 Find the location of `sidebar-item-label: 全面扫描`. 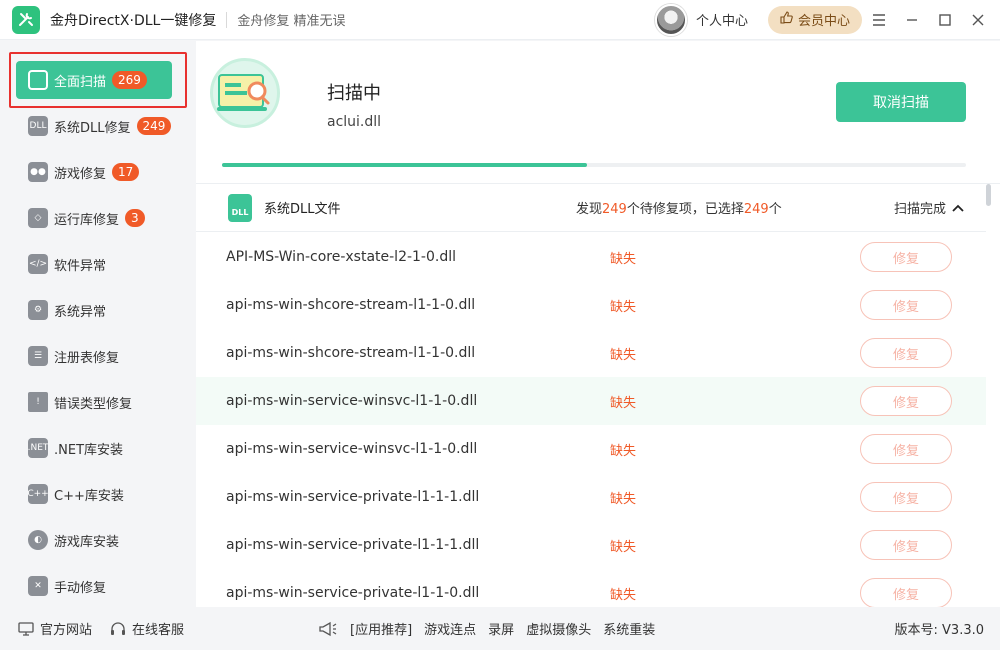

sidebar-item-label: 全面扫描 is located at coordinates (80, 82).